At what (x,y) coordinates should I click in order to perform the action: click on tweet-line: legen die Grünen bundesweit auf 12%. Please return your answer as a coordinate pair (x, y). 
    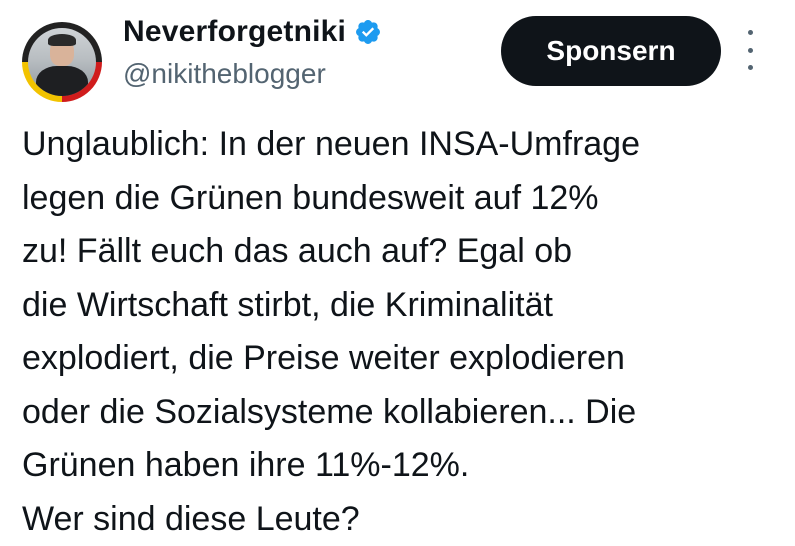
    Looking at the image, I should click on (404, 199).